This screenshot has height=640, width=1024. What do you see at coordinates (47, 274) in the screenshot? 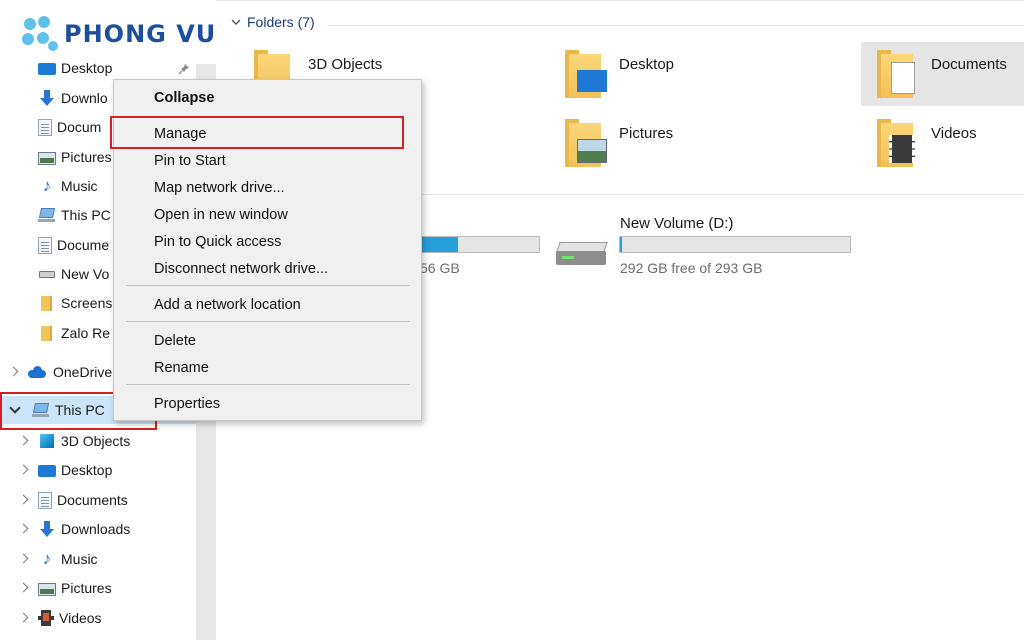
I see `drive-icon` at bounding box center [47, 274].